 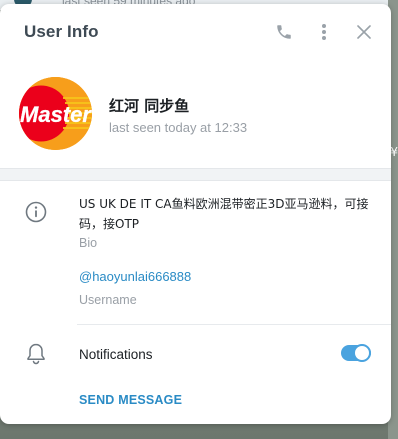 I want to click on profile-status: last seen today at 12:33, so click(x=178, y=127).